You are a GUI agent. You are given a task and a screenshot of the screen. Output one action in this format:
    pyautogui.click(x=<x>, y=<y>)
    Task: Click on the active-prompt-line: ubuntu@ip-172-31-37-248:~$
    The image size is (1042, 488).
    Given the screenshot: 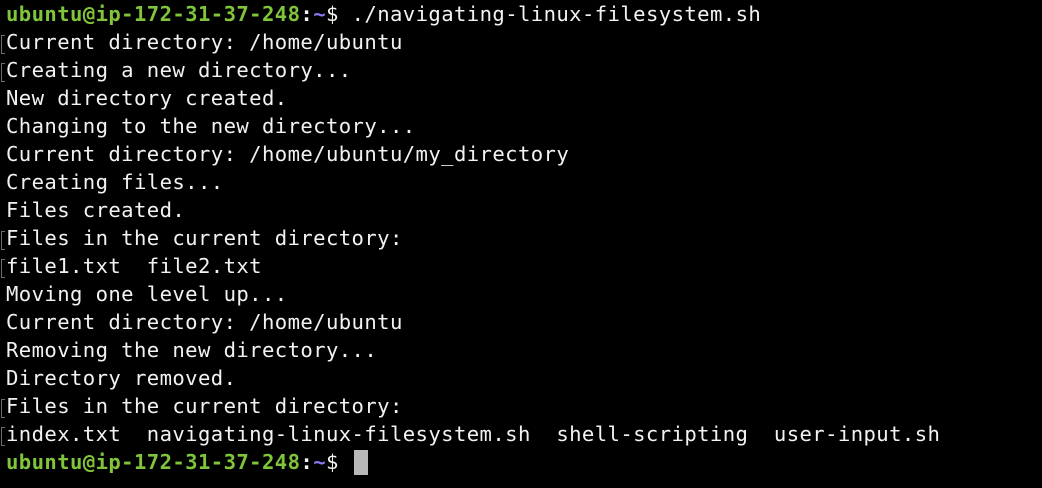 What is the action you would take?
    pyautogui.click(x=524, y=462)
    